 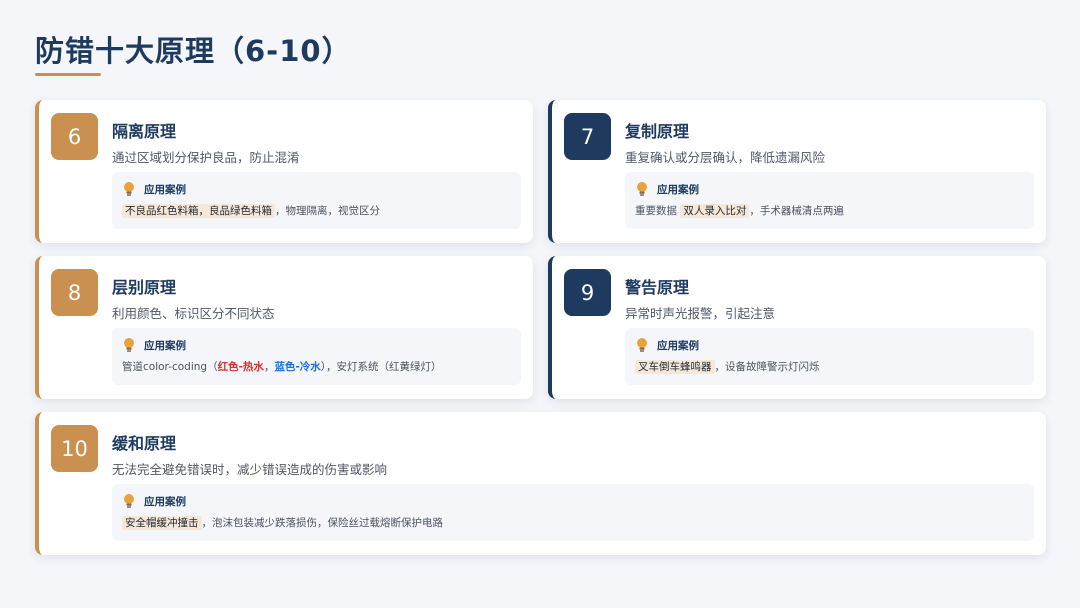 I want to click on case-rest: ，泡沫包装减少跌落损伤，保险丝过载熔断保护电路, so click(x=322, y=523).